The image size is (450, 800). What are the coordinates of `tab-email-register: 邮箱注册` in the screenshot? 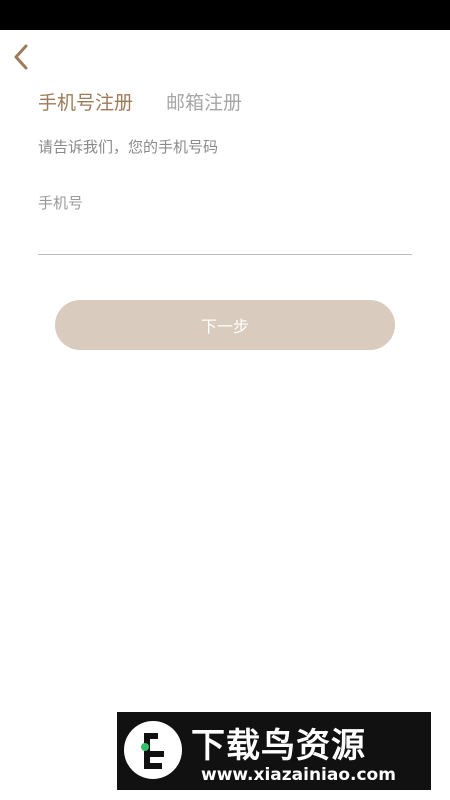 It's located at (204, 101).